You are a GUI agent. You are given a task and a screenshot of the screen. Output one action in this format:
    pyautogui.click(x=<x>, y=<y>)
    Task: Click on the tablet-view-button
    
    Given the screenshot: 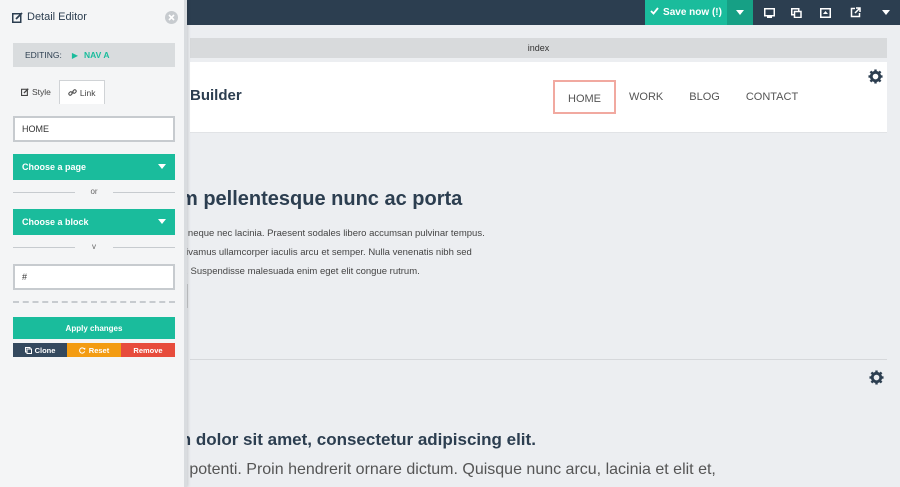 What is the action you would take?
    pyautogui.click(x=796, y=12)
    